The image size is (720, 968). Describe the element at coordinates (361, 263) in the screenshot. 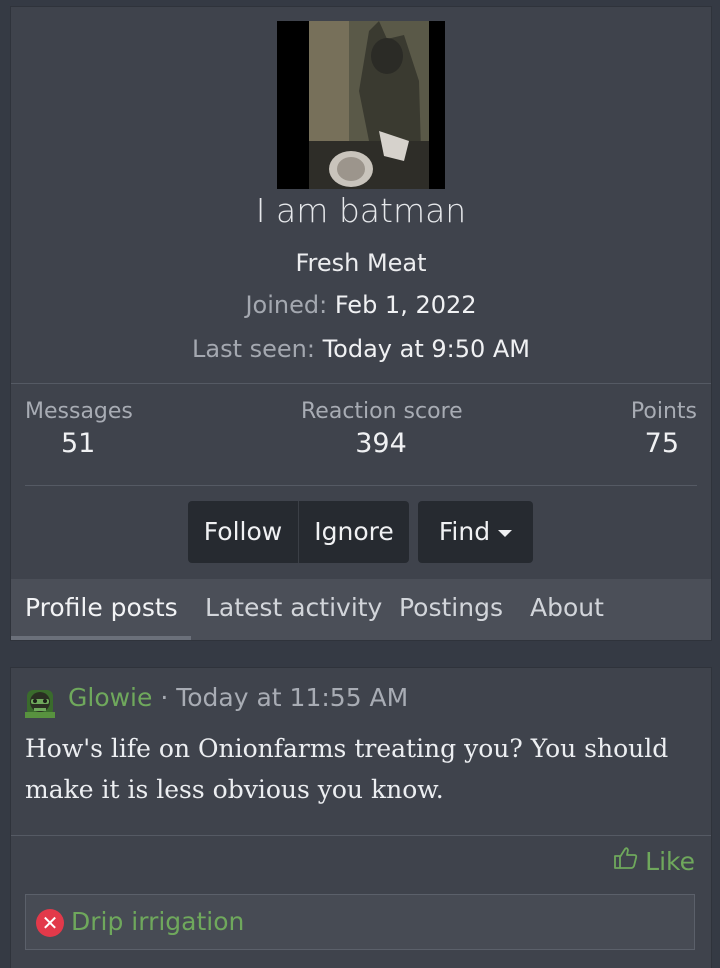

I see `profile-user-title: Fresh Meat` at that location.